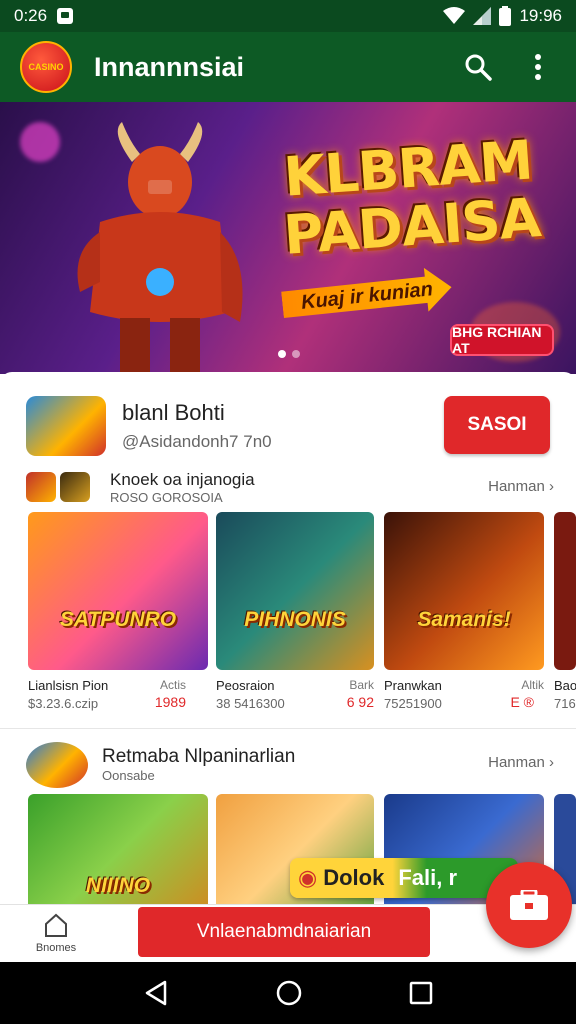 The height and width of the screenshot is (1024, 576). I want to click on section-title: Retmaba Nlpaninarlian, so click(199, 756).